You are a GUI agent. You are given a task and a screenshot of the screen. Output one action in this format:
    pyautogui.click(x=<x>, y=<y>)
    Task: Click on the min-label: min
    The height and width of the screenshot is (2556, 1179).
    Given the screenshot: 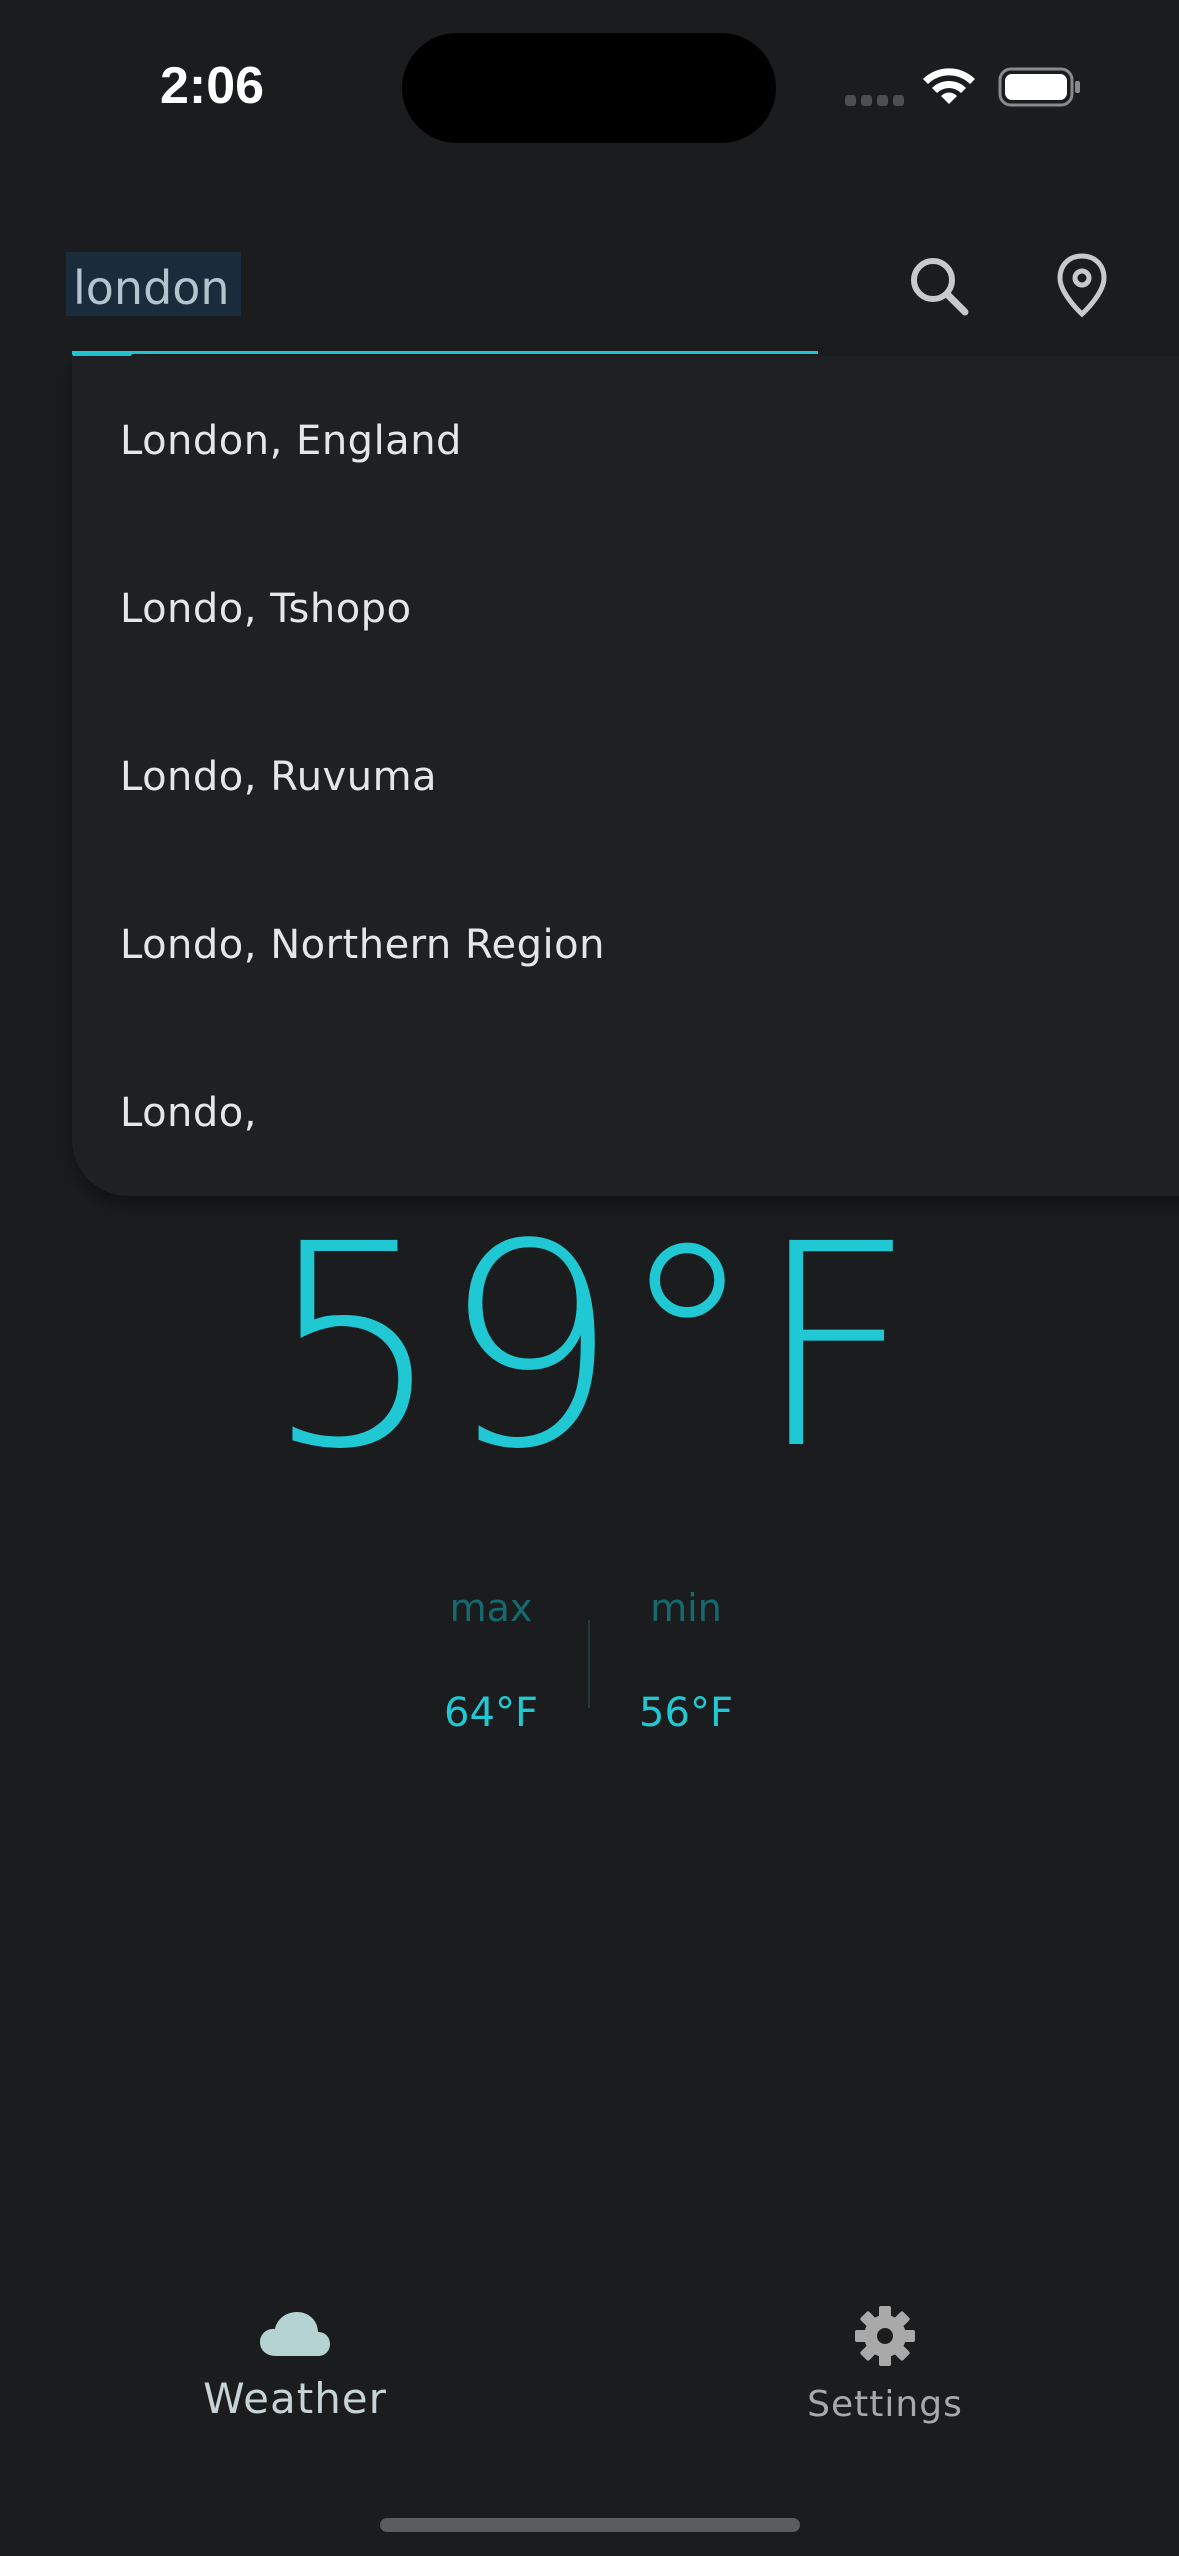 What is the action you would take?
    pyautogui.click(x=686, y=1608)
    